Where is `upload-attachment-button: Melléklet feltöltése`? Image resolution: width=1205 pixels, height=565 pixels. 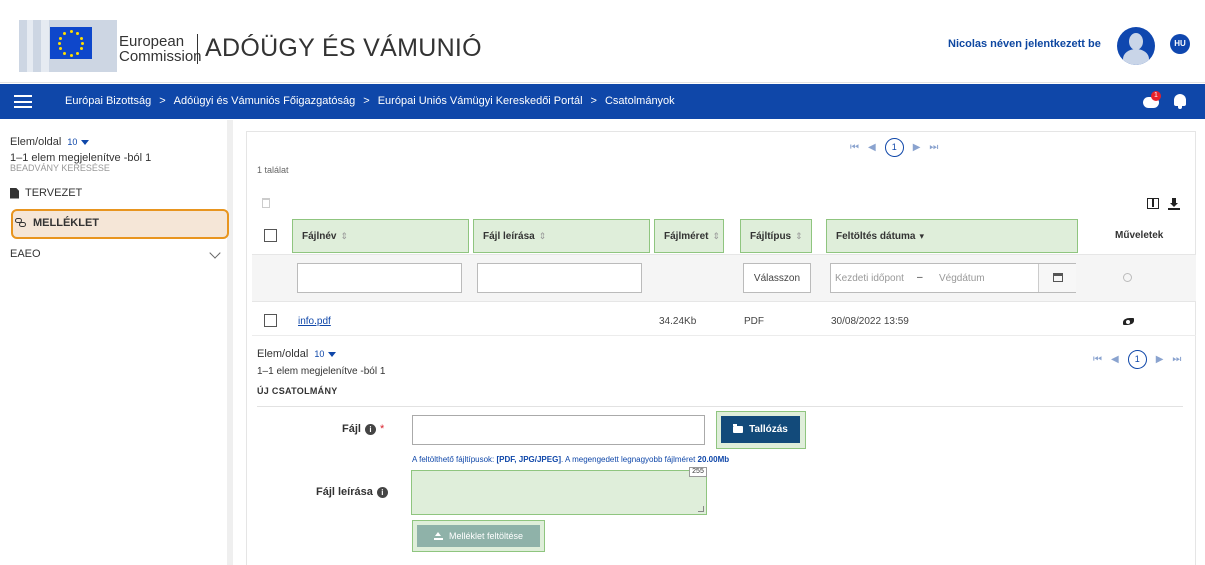 upload-attachment-button: Melléklet feltöltése is located at coordinates (478, 536).